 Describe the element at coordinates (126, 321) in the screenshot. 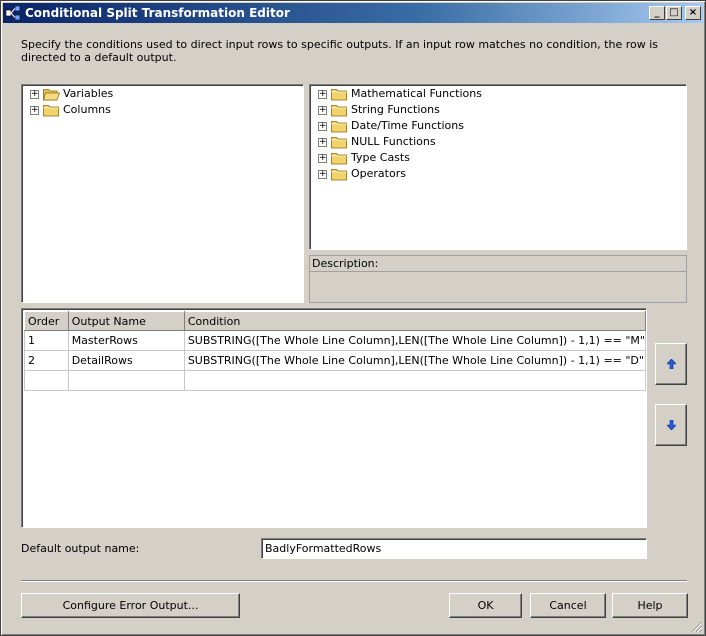

I see `column-header-output-name: Output Name` at that location.